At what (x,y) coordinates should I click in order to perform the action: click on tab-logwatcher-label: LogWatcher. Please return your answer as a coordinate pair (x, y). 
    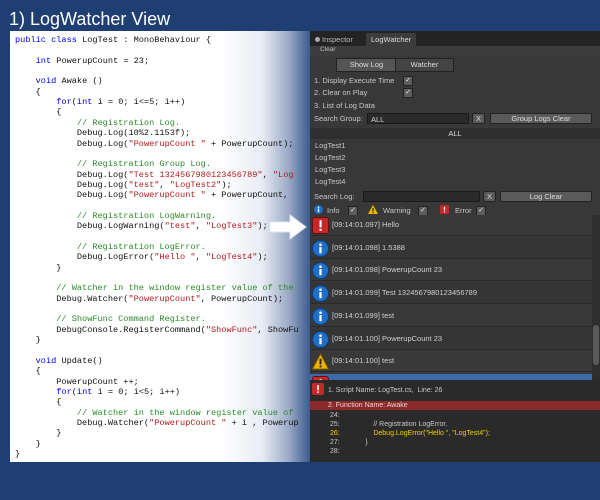
    Looking at the image, I should click on (391, 39).